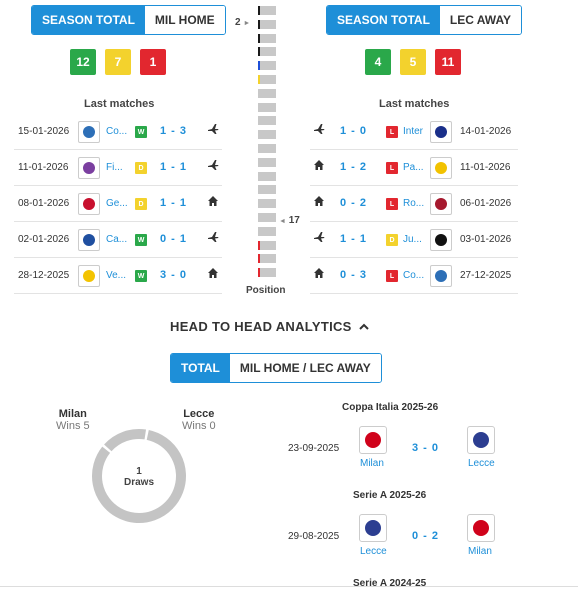 The height and width of the screenshot is (589, 578). I want to click on match-row: 08-01-2026 Ge... D 1 - 1, so click(118, 204).